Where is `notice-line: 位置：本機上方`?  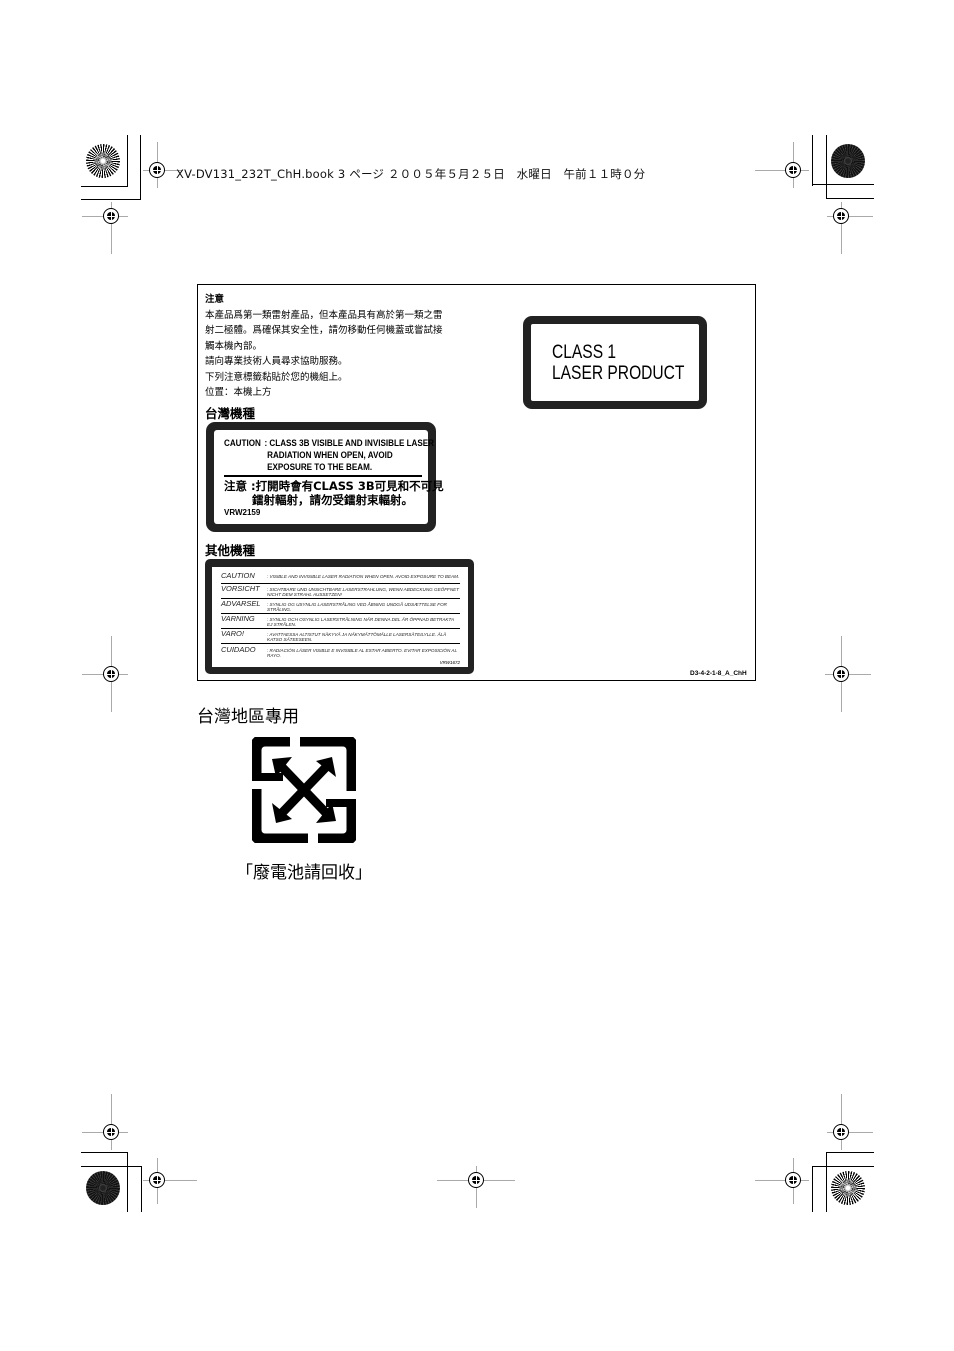 notice-line: 位置：本機上方 is located at coordinates (238, 392).